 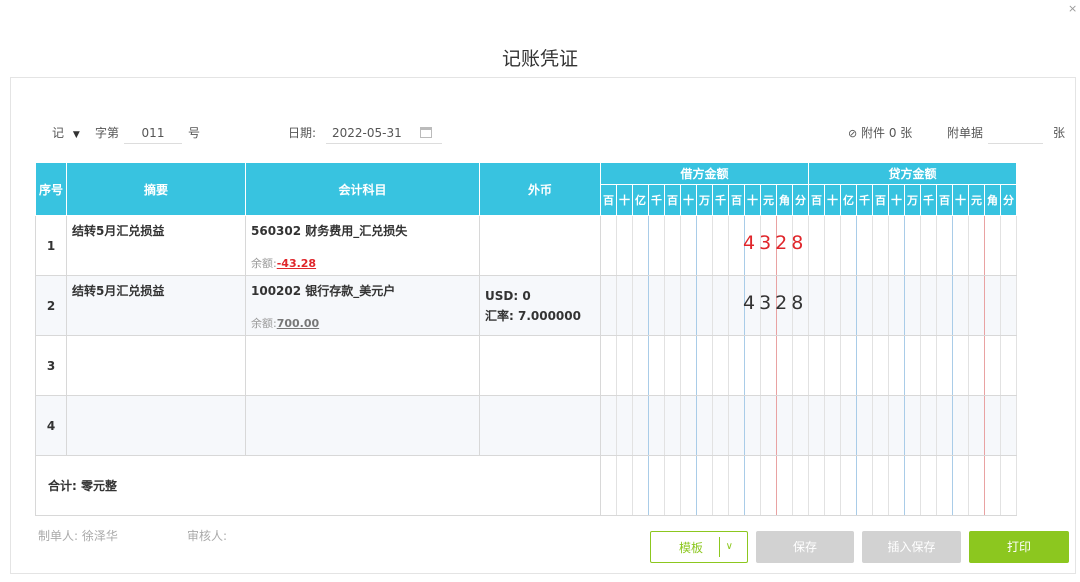 What do you see at coordinates (62, 486) in the screenshot?
I see `total-label: 合计:` at bounding box center [62, 486].